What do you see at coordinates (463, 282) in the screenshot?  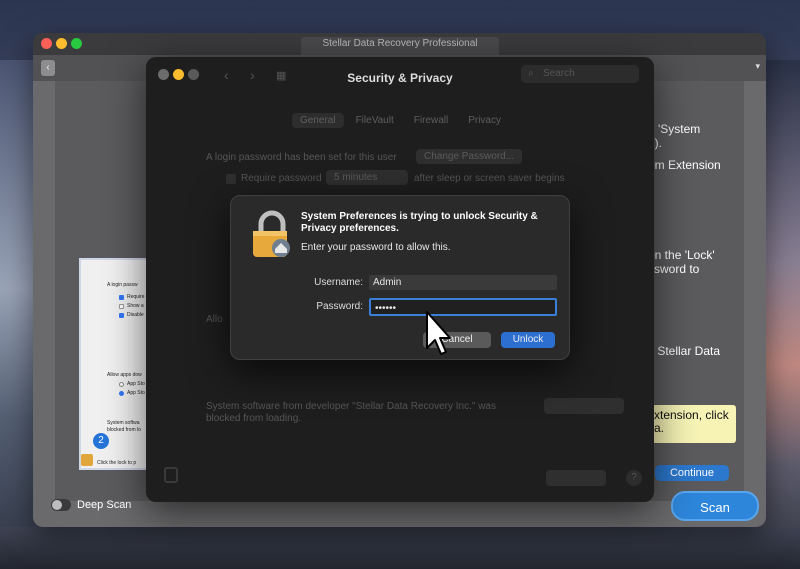 I see `username-field: Admin` at bounding box center [463, 282].